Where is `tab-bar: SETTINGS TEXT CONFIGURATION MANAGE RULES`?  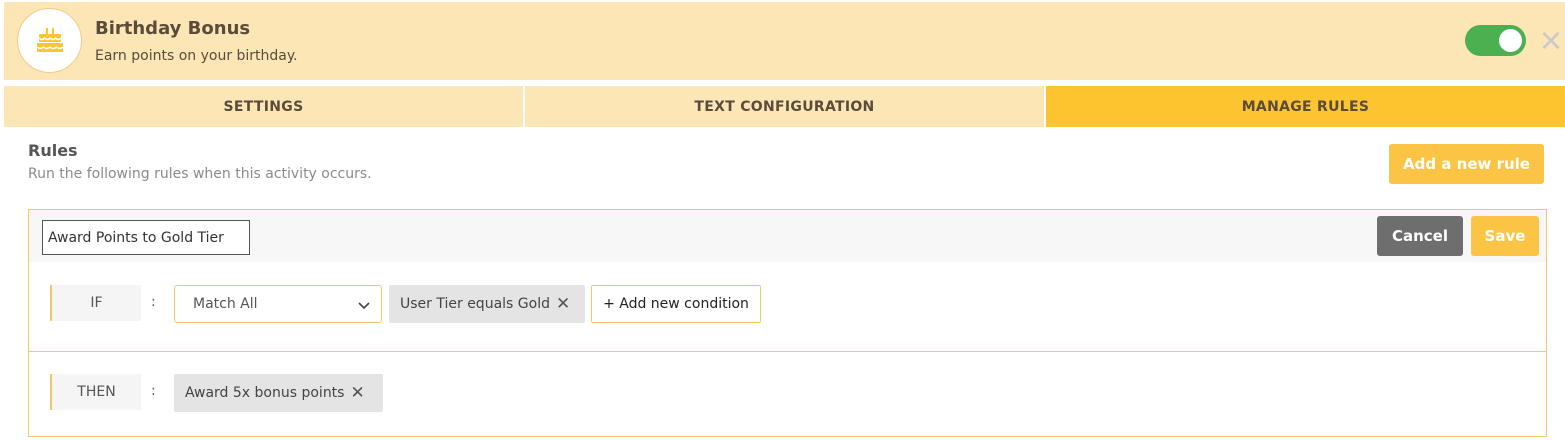
tab-bar: SETTINGS TEXT CONFIGURATION MANAGE RULES is located at coordinates (784, 106).